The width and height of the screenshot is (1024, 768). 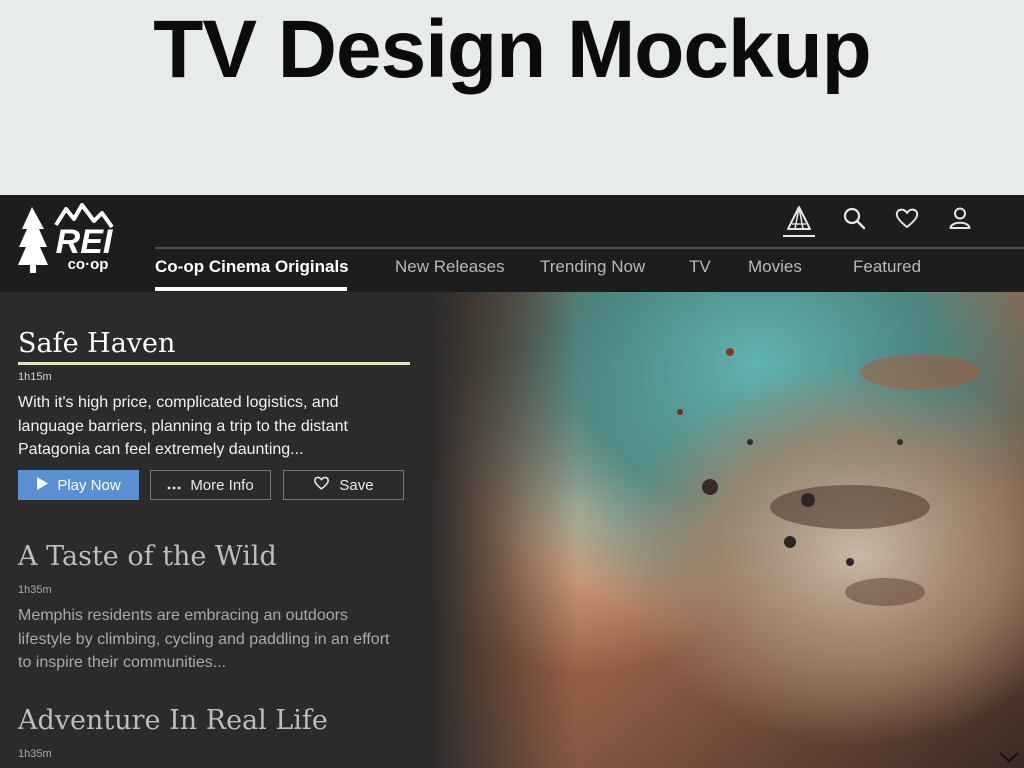 What do you see at coordinates (1009, 757) in the screenshot?
I see `chevron-down-icon` at bounding box center [1009, 757].